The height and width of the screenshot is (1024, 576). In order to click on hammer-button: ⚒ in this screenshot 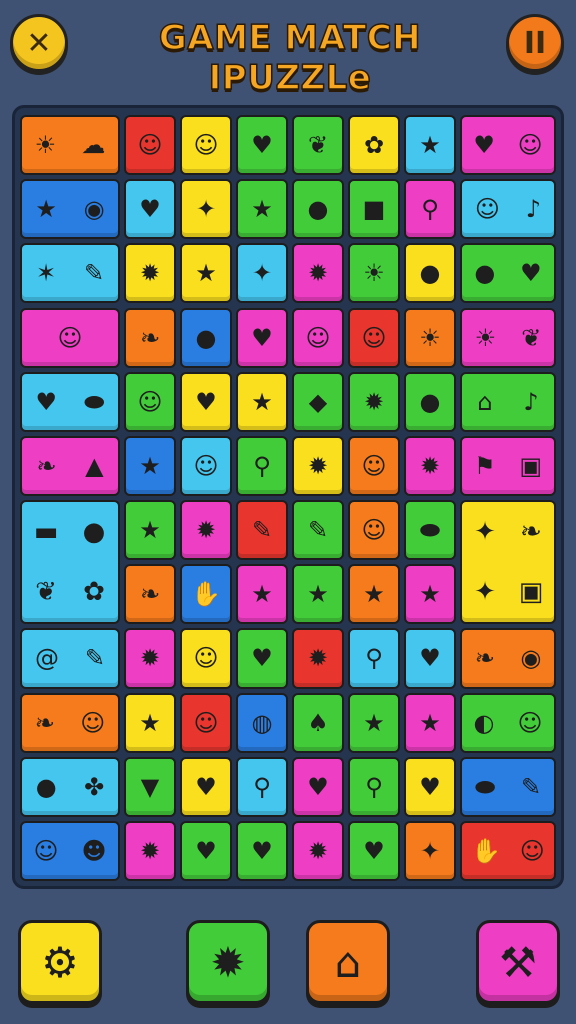, I will do `click(518, 962)`.